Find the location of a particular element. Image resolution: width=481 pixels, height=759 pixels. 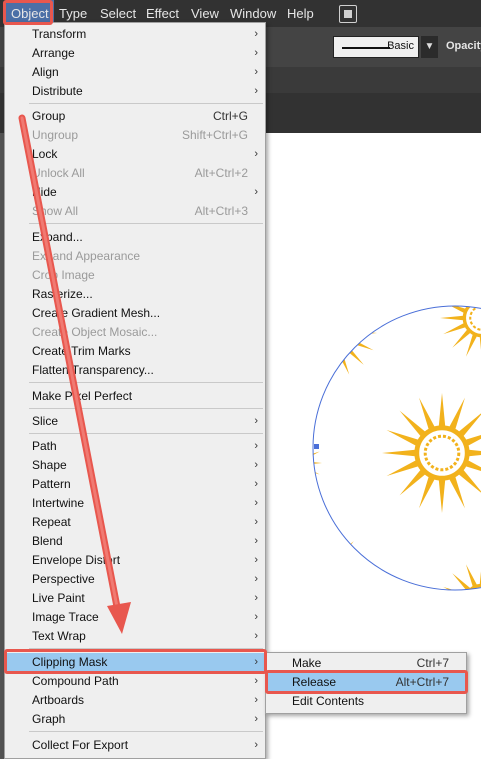

arrow-head-icon is located at coordinates (119, 618).